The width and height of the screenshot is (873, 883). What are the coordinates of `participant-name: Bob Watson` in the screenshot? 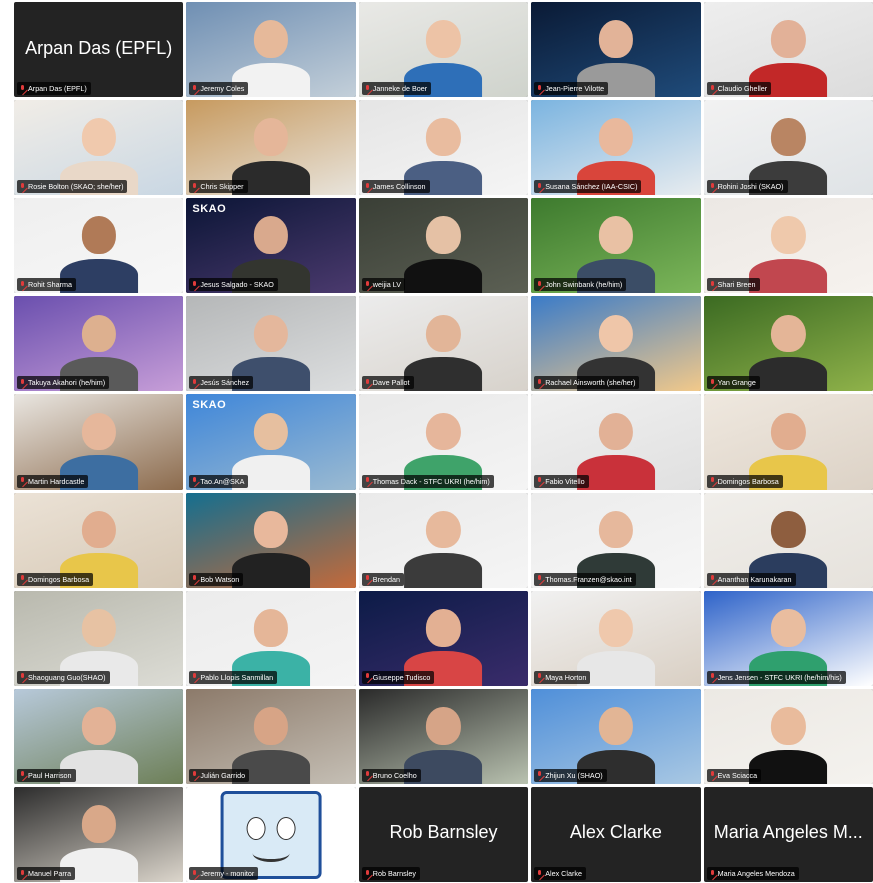 It's located at (220, 579).